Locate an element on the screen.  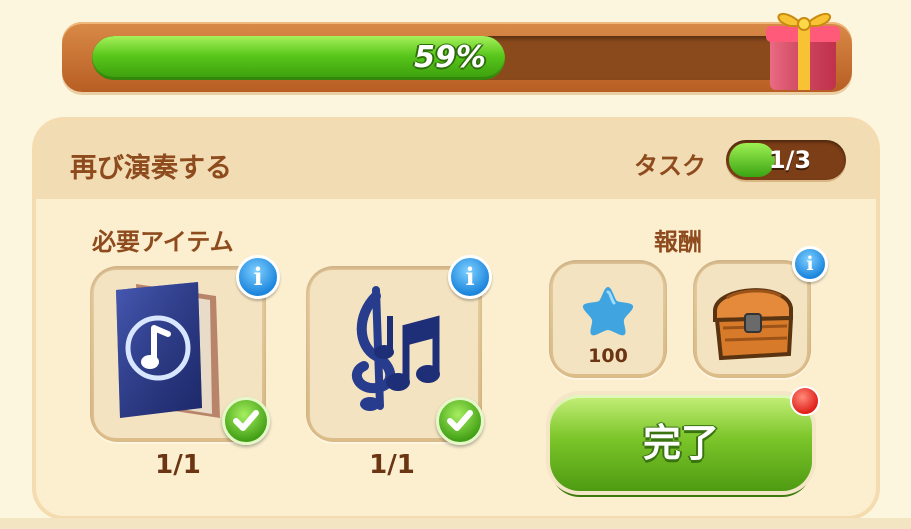
item-1-count: 1/1 is located at coordinates (178, 465).